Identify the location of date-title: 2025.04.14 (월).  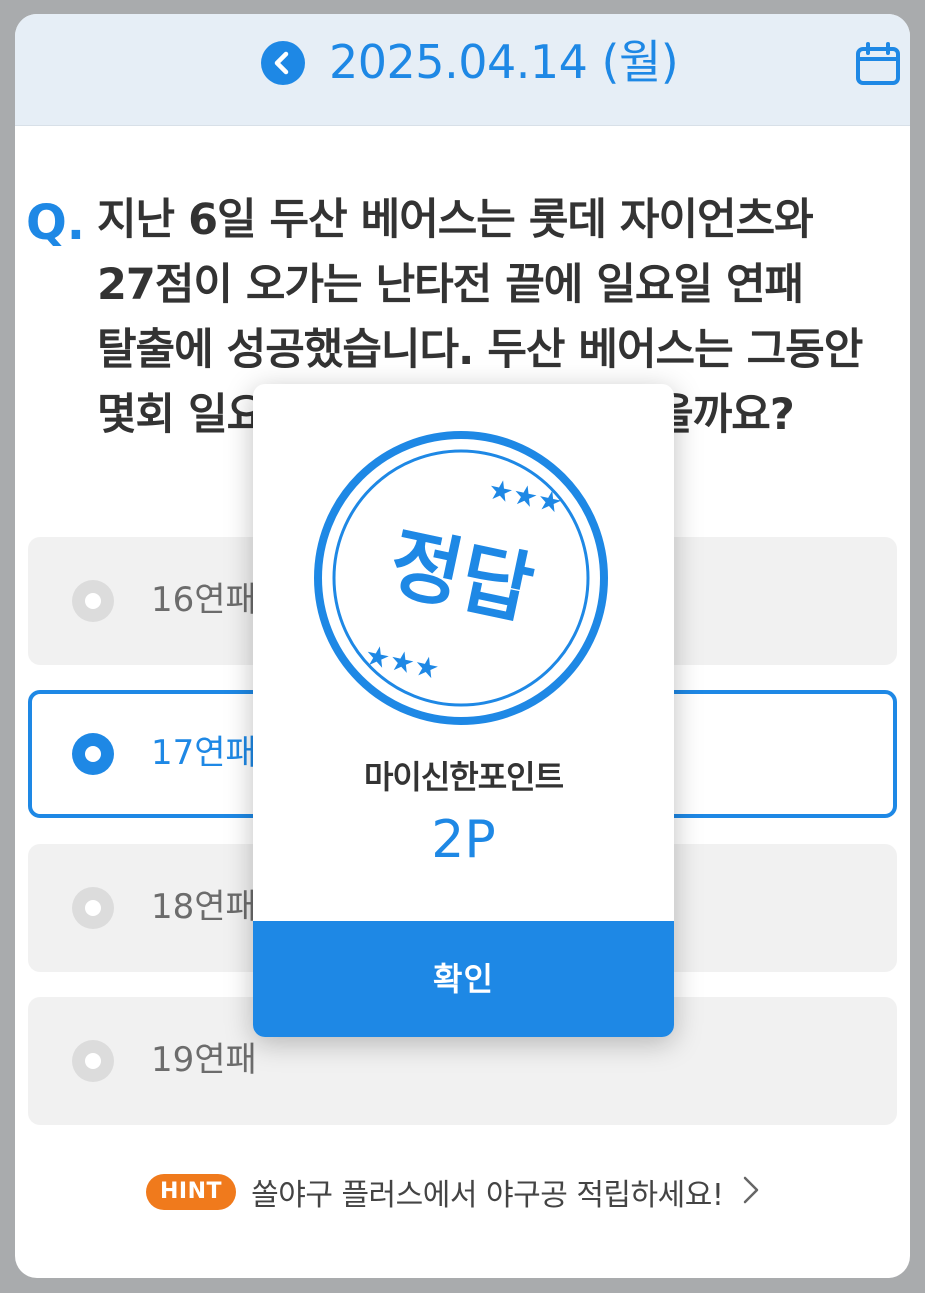
(504, 62).